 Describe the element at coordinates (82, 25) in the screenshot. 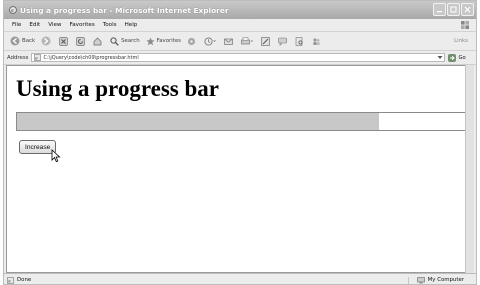

I see `menu-favorites: Favorites` at that location.